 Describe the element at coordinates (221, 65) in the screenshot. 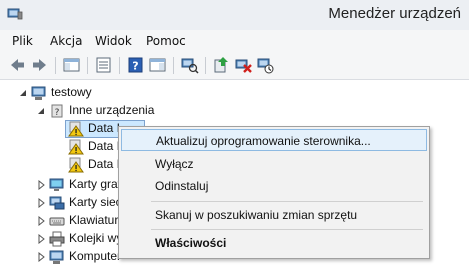

I see `update-driver-icon` at that location.